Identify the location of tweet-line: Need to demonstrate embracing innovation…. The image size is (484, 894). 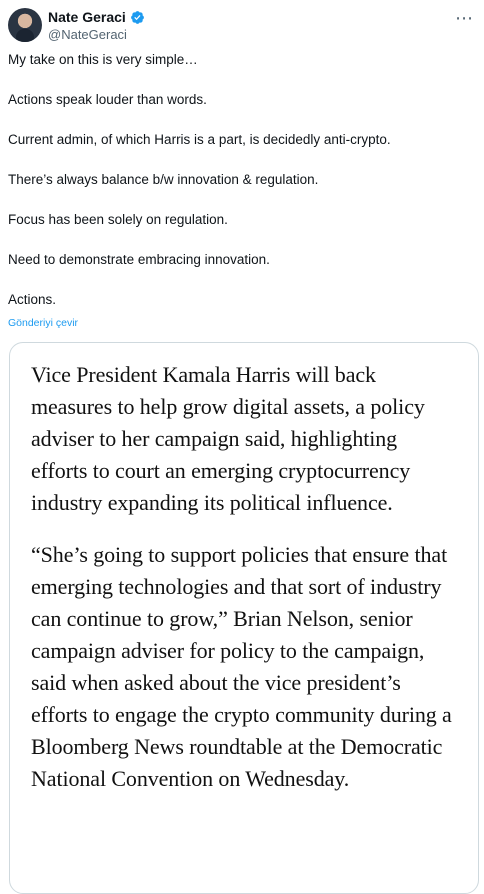
(139, 259).